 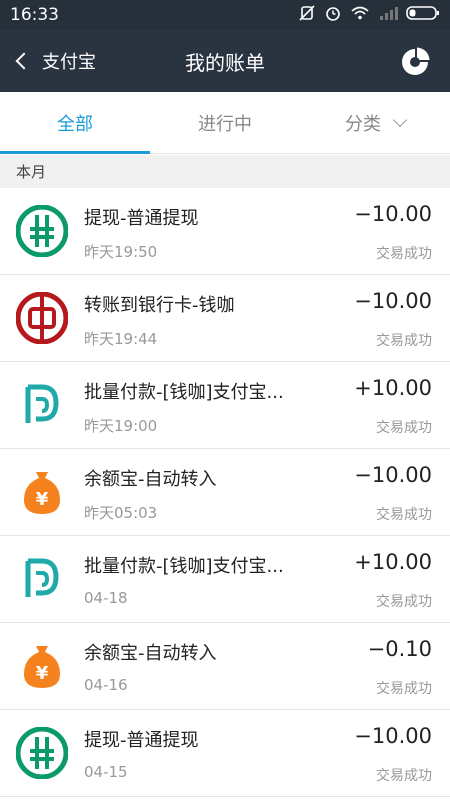 I want to click on bill-date: 昨天19:00, so click(x=121, y=426).